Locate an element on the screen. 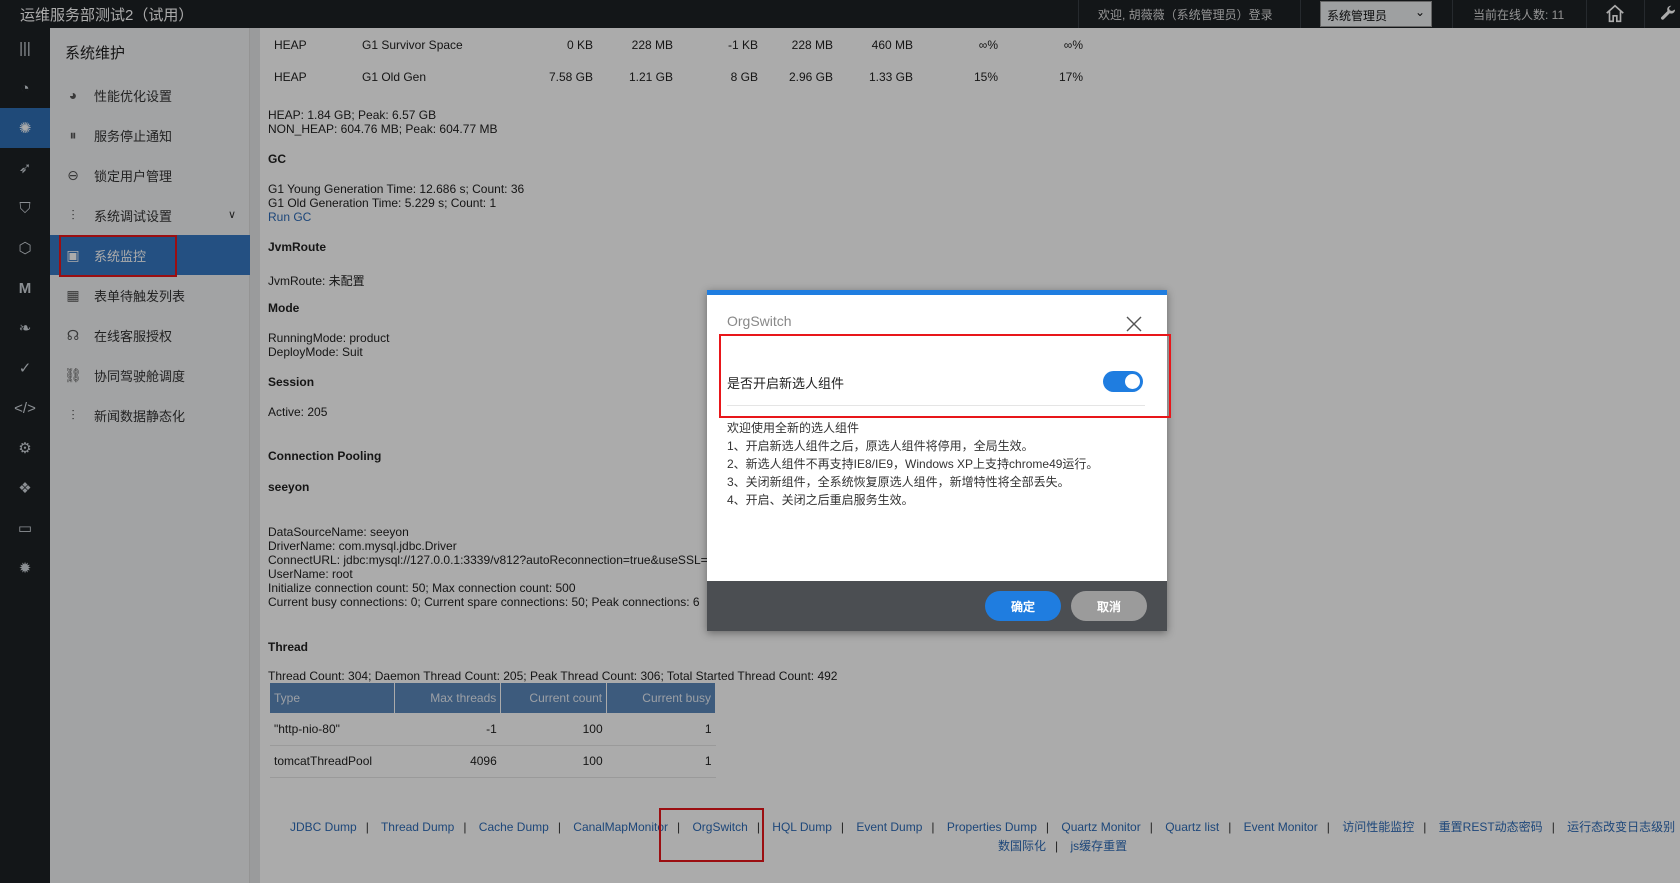 This screenshot has height=883, width=1680. close-icon is located at coordinates (1134, 324).